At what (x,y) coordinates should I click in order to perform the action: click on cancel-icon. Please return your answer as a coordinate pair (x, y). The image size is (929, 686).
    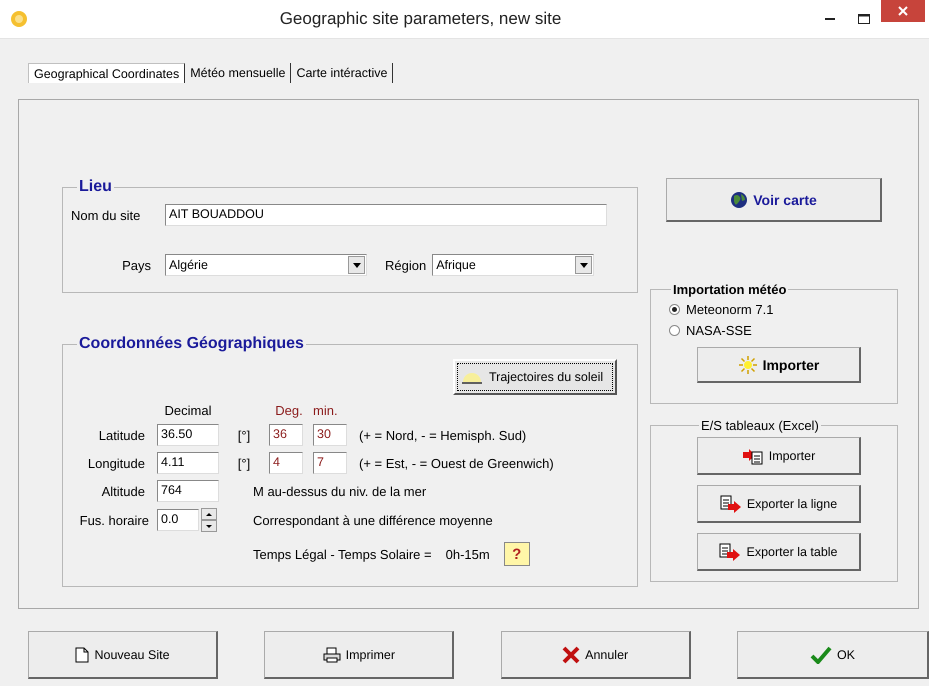
    Looking at the image, I should click on (571, 655).